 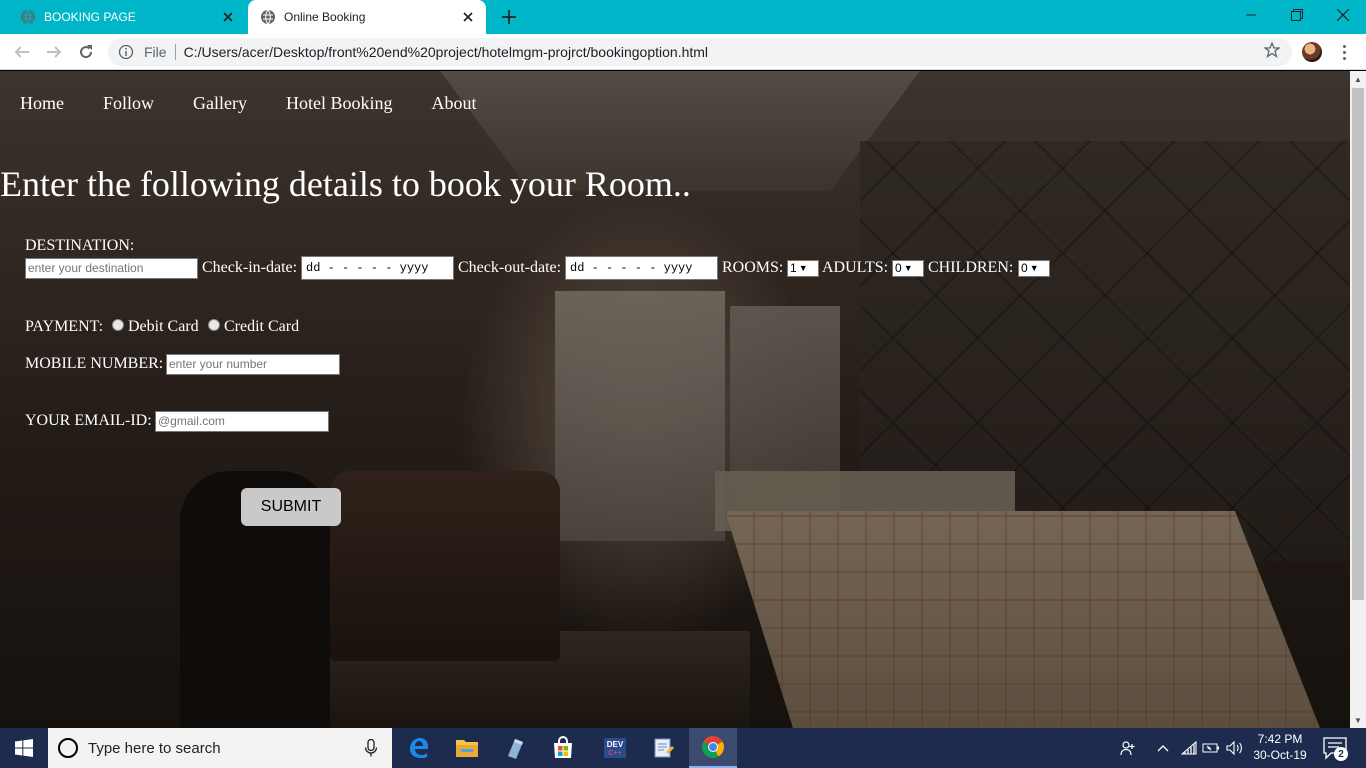 What do you see at coordinates (1251, 15) in the screenshot?
I see `minimize-button` at bounding box center [1251, 15].